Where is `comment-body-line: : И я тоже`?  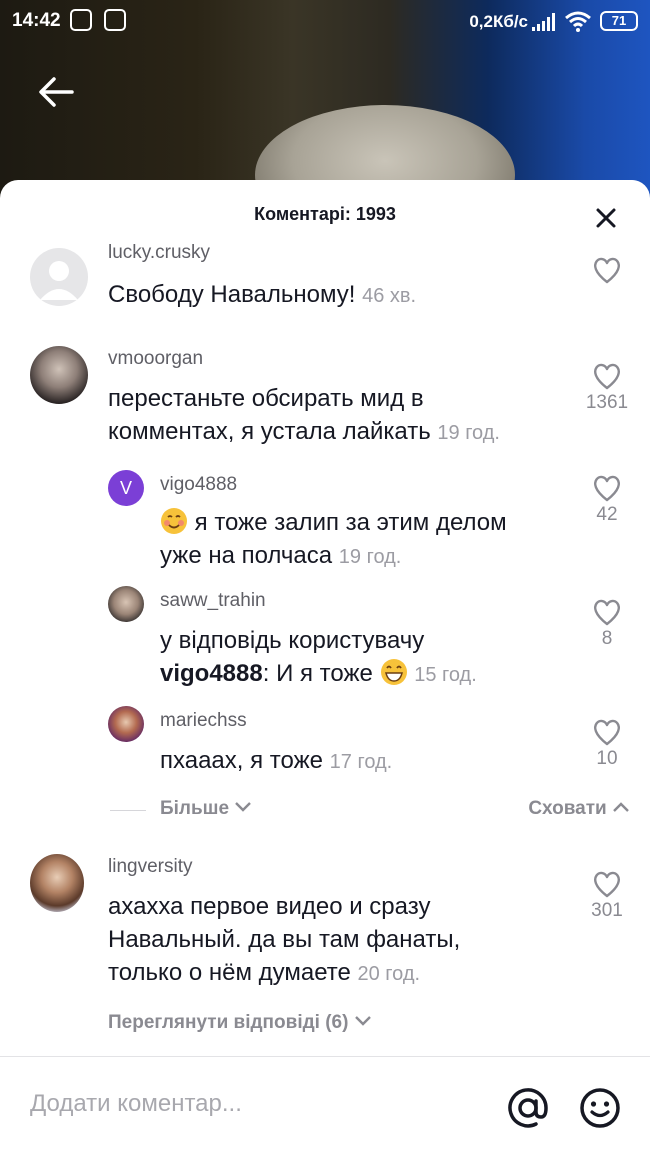 comment-body-line: : И я тоже is located at coordinates (317, 673).